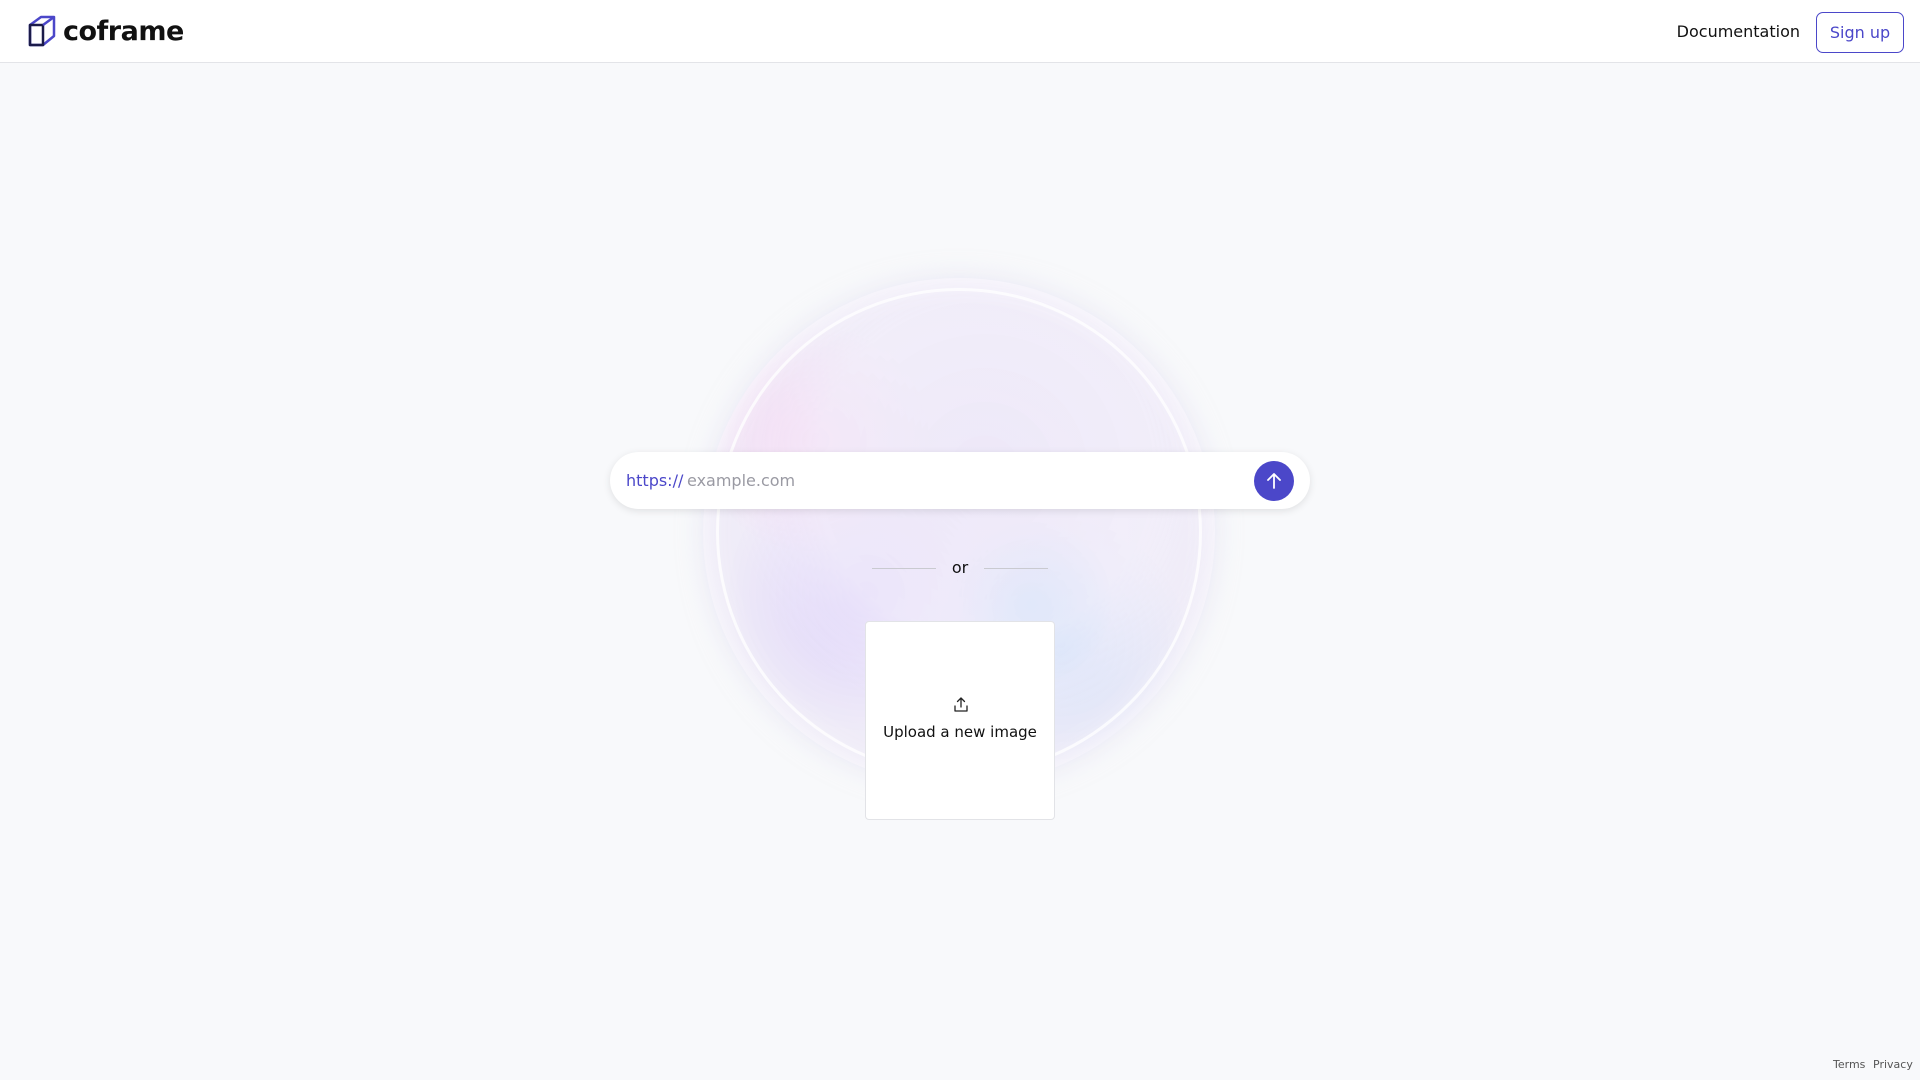 The height and width of the screenshot is (1080, 1920). What do you see at coordinates (960, 31) in the screenshot?
I see `top-navigation-bar: coframe Documentation Sign up` at bounding box center [960, 31].